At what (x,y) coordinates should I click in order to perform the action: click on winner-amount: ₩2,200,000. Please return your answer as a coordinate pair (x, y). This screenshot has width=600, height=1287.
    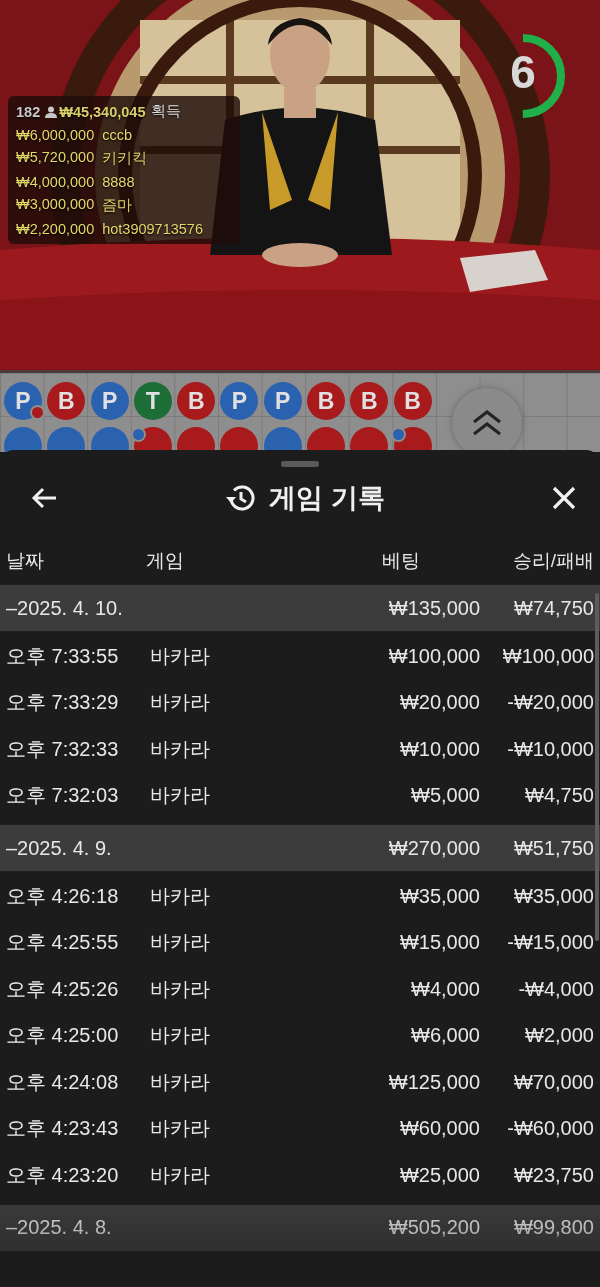
    Looking at the image, I should click on (55, 229).